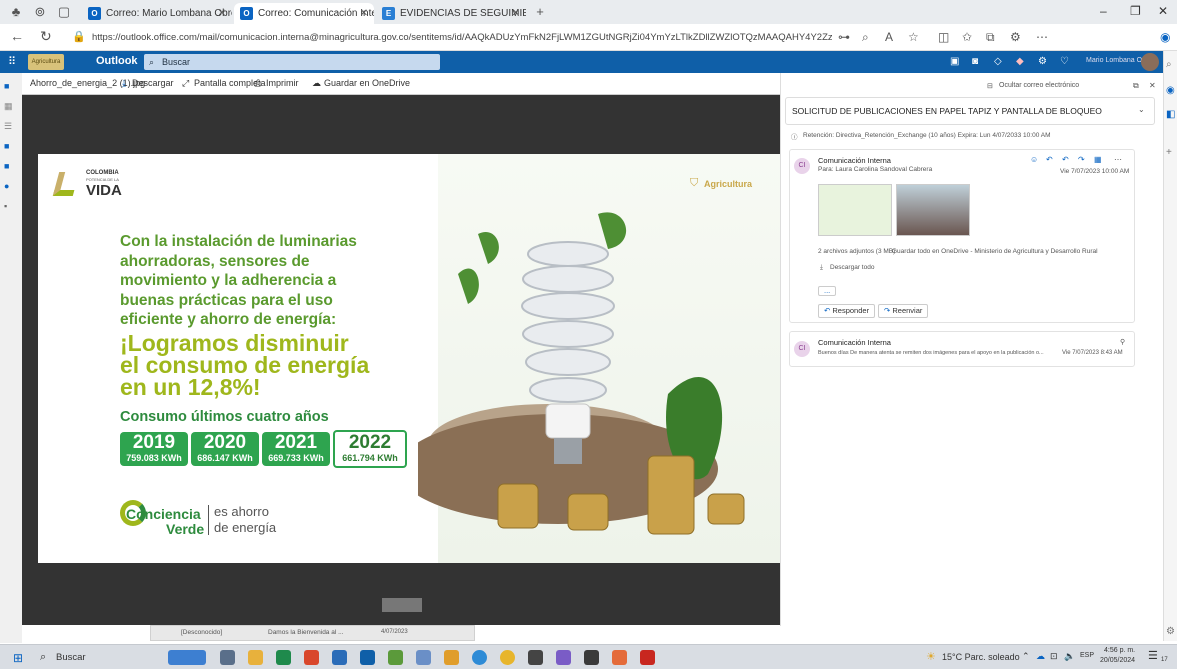 The width and height of the screenshot is (1177, 669). What do you see at coordinates (1040, 656) in the screenshot?
I see `onedrive-tray-icon: ☁` at bounding box center [1040, 656].